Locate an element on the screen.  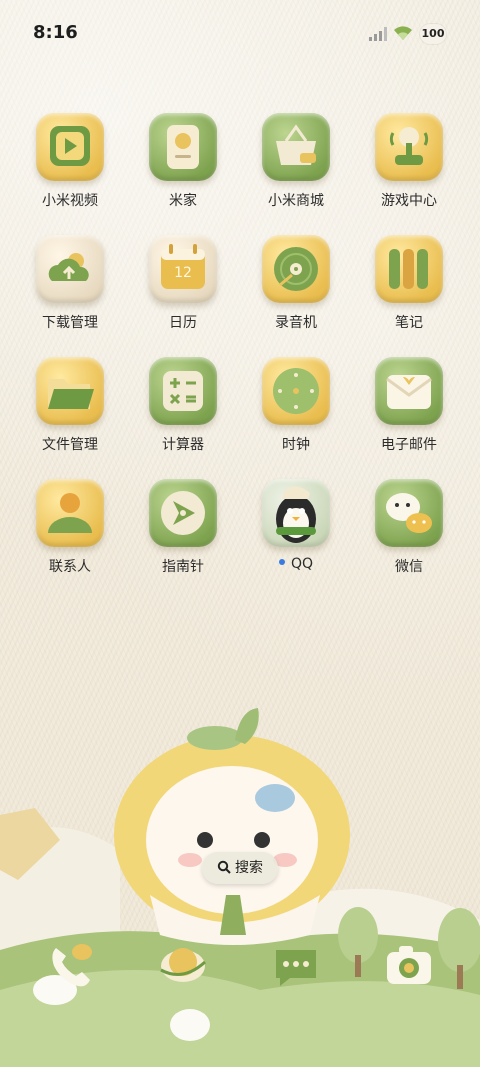
app-label: 微信 is located at coordinates (409, 567).